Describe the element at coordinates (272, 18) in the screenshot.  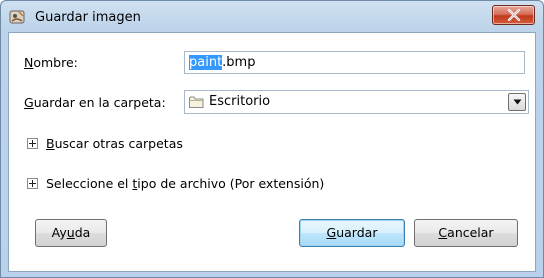
I see `title-bar: Guardar imagen` at that location.